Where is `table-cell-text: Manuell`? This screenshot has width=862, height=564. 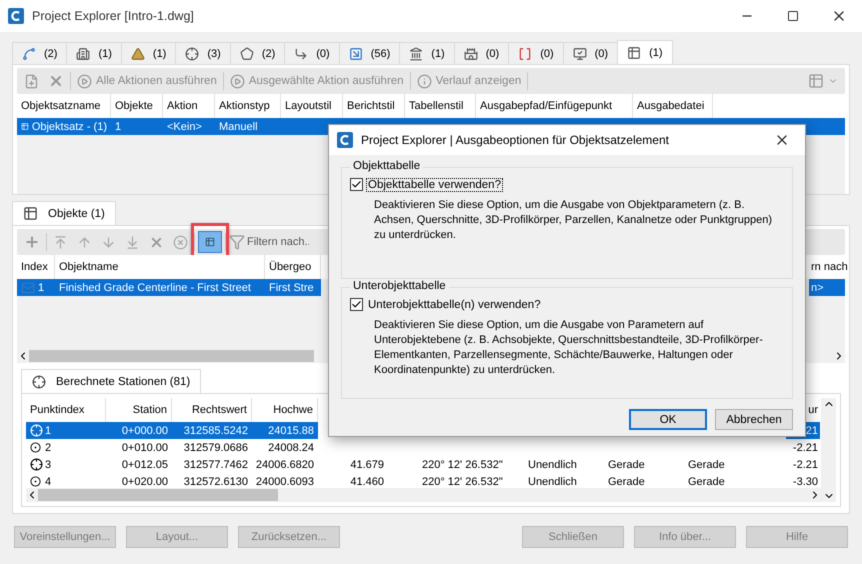
table-cell-text: Manuell is located at coordinates (238, 127).